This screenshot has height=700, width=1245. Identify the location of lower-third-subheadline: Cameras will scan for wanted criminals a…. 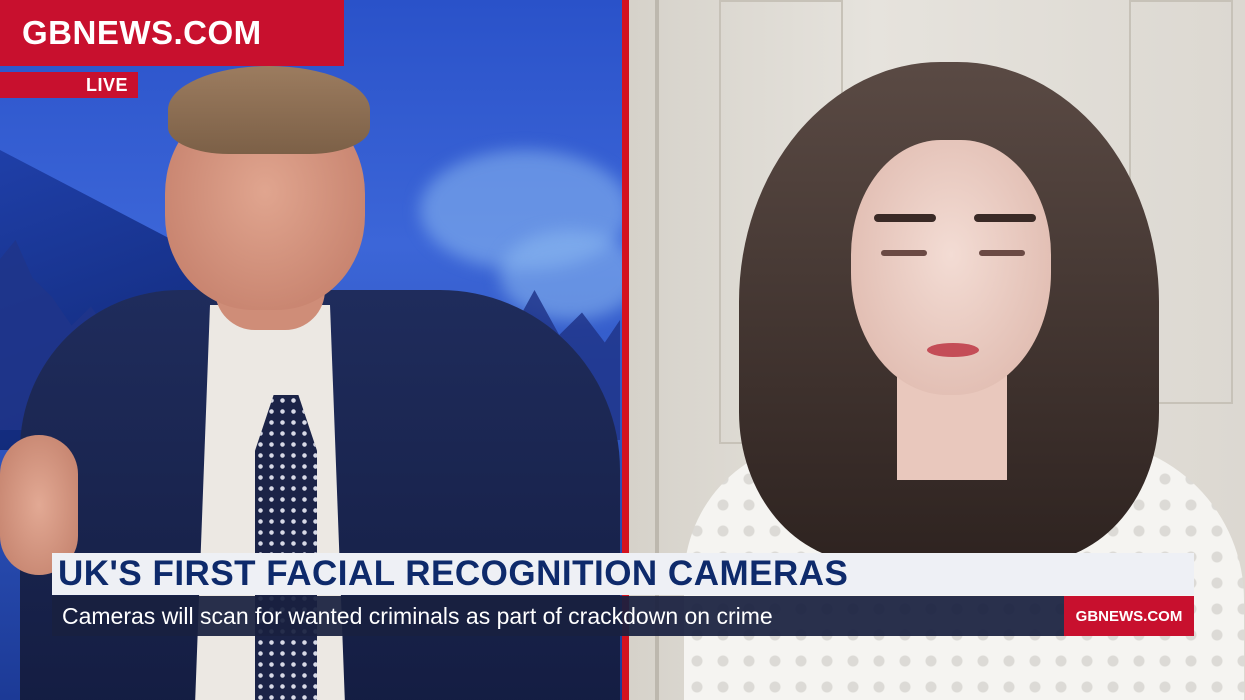
(623, 616).